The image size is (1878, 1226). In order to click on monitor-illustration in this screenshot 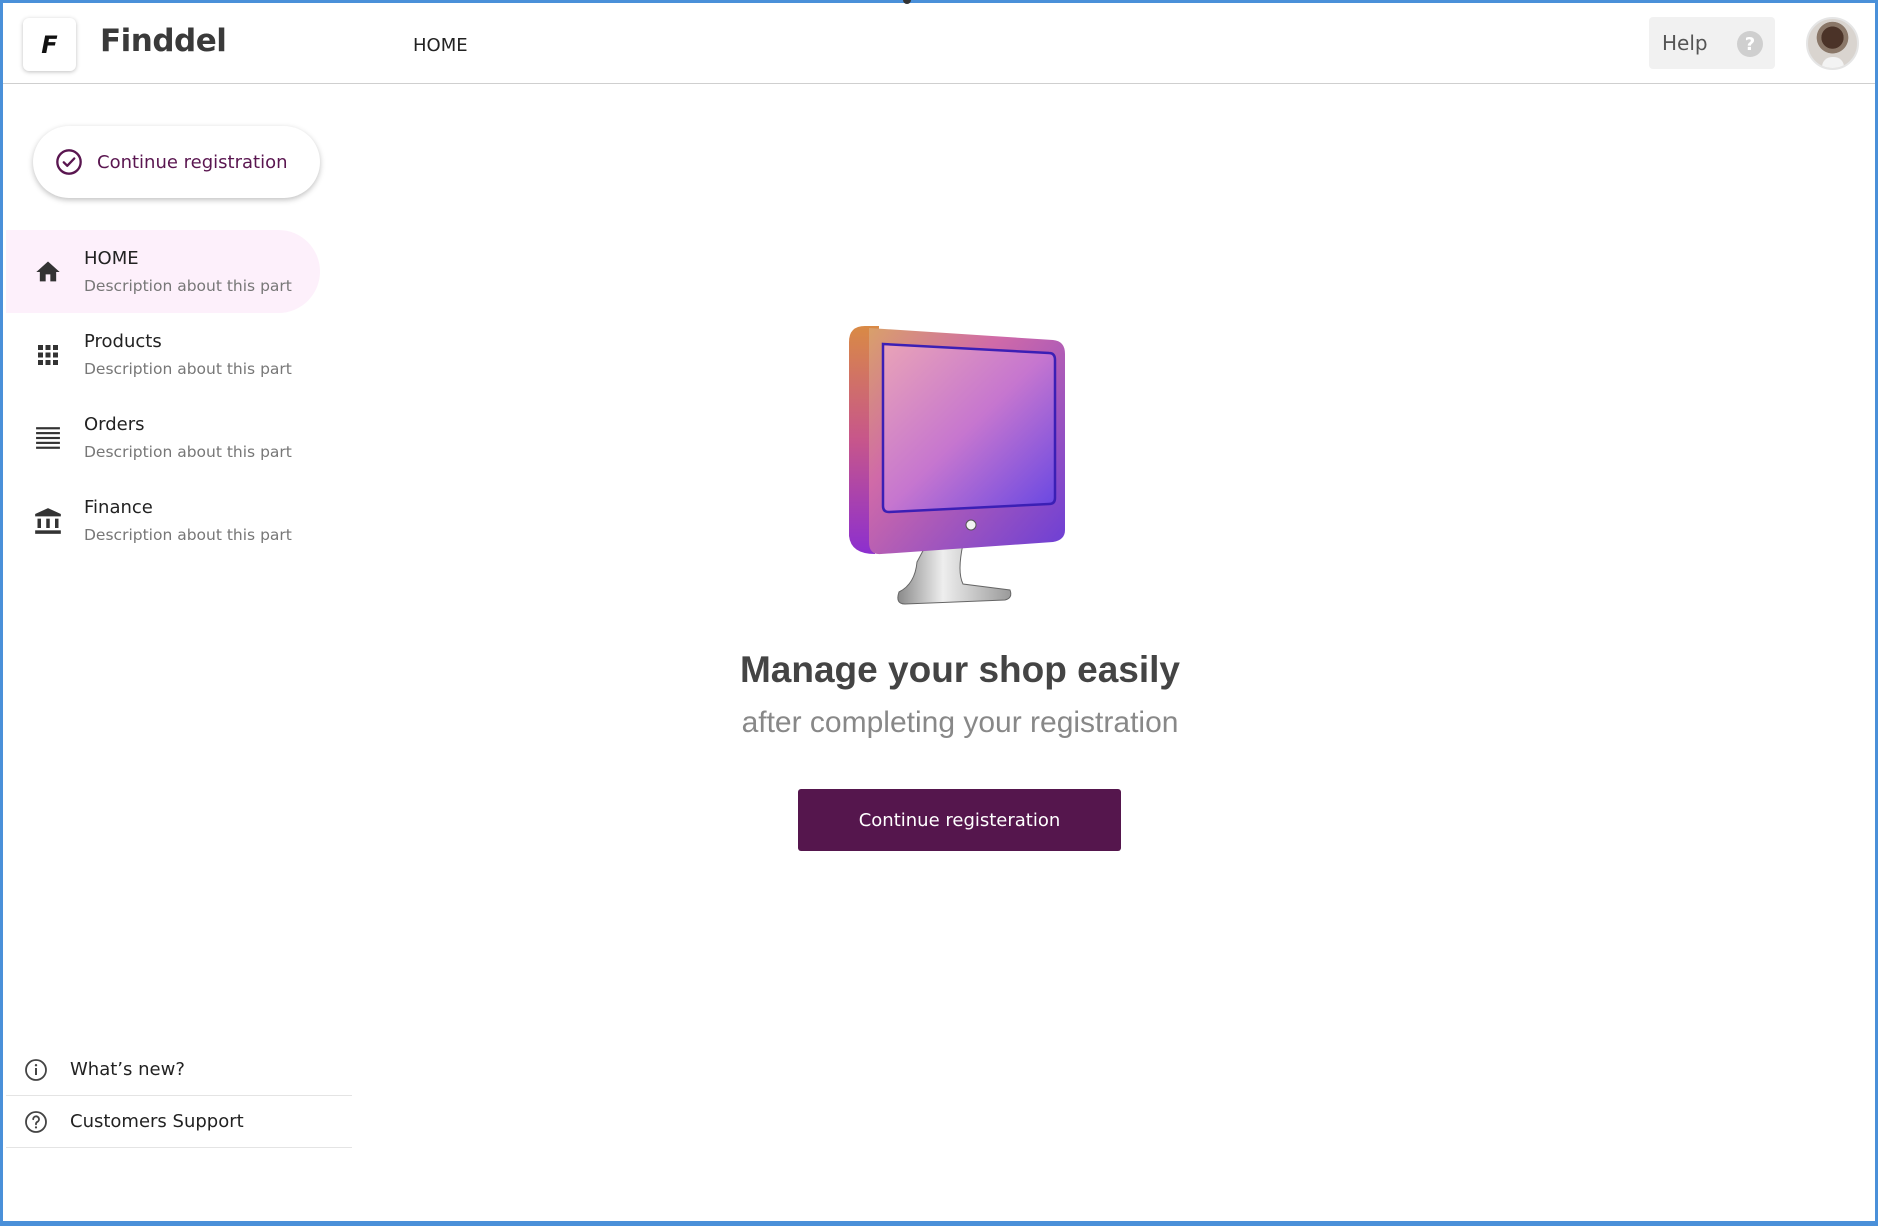, I will do `click(957, 465)`.